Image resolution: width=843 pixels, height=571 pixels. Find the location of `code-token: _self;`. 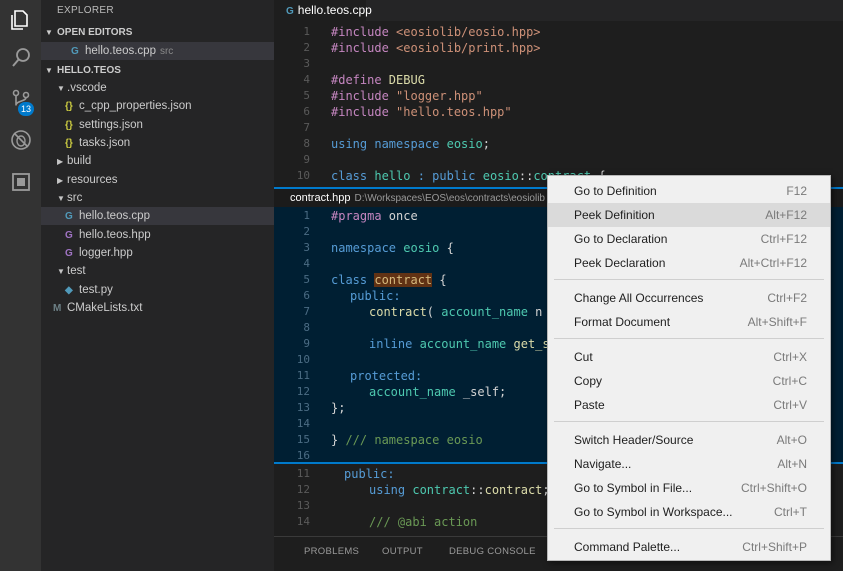

code-token: _self; is located at coordinates (481, 392).